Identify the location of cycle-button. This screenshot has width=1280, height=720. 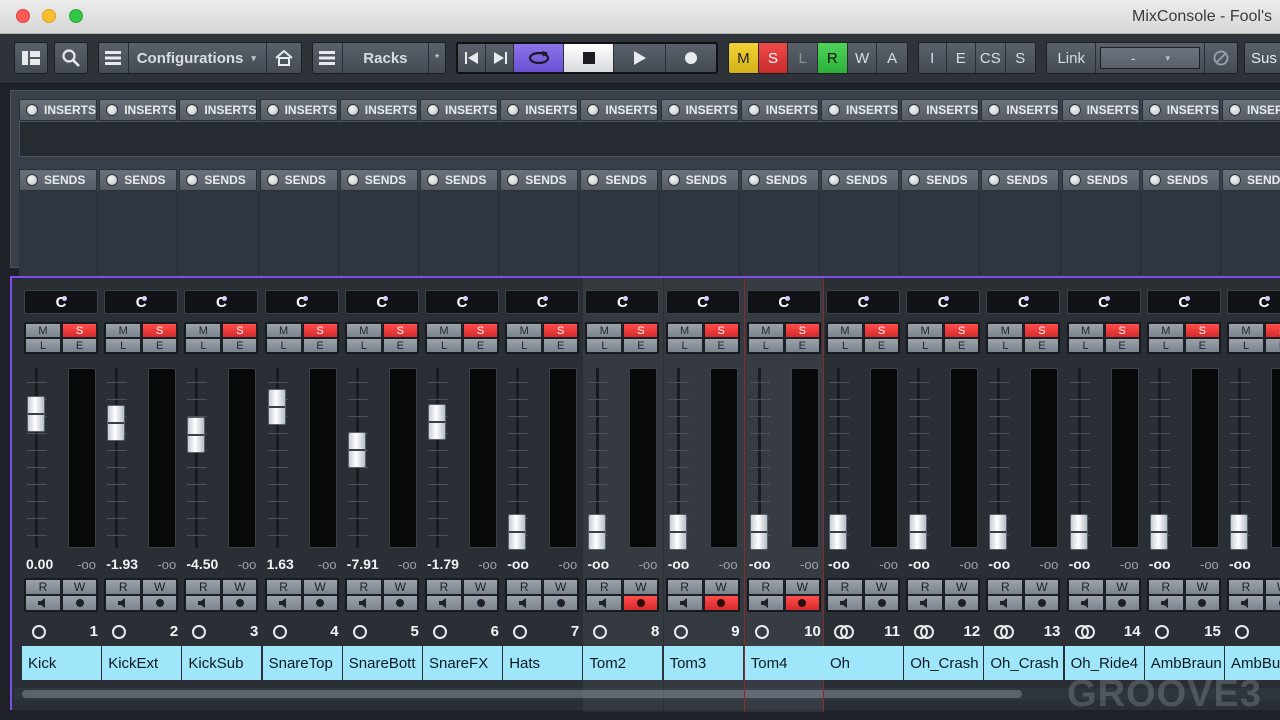
(539, 58).